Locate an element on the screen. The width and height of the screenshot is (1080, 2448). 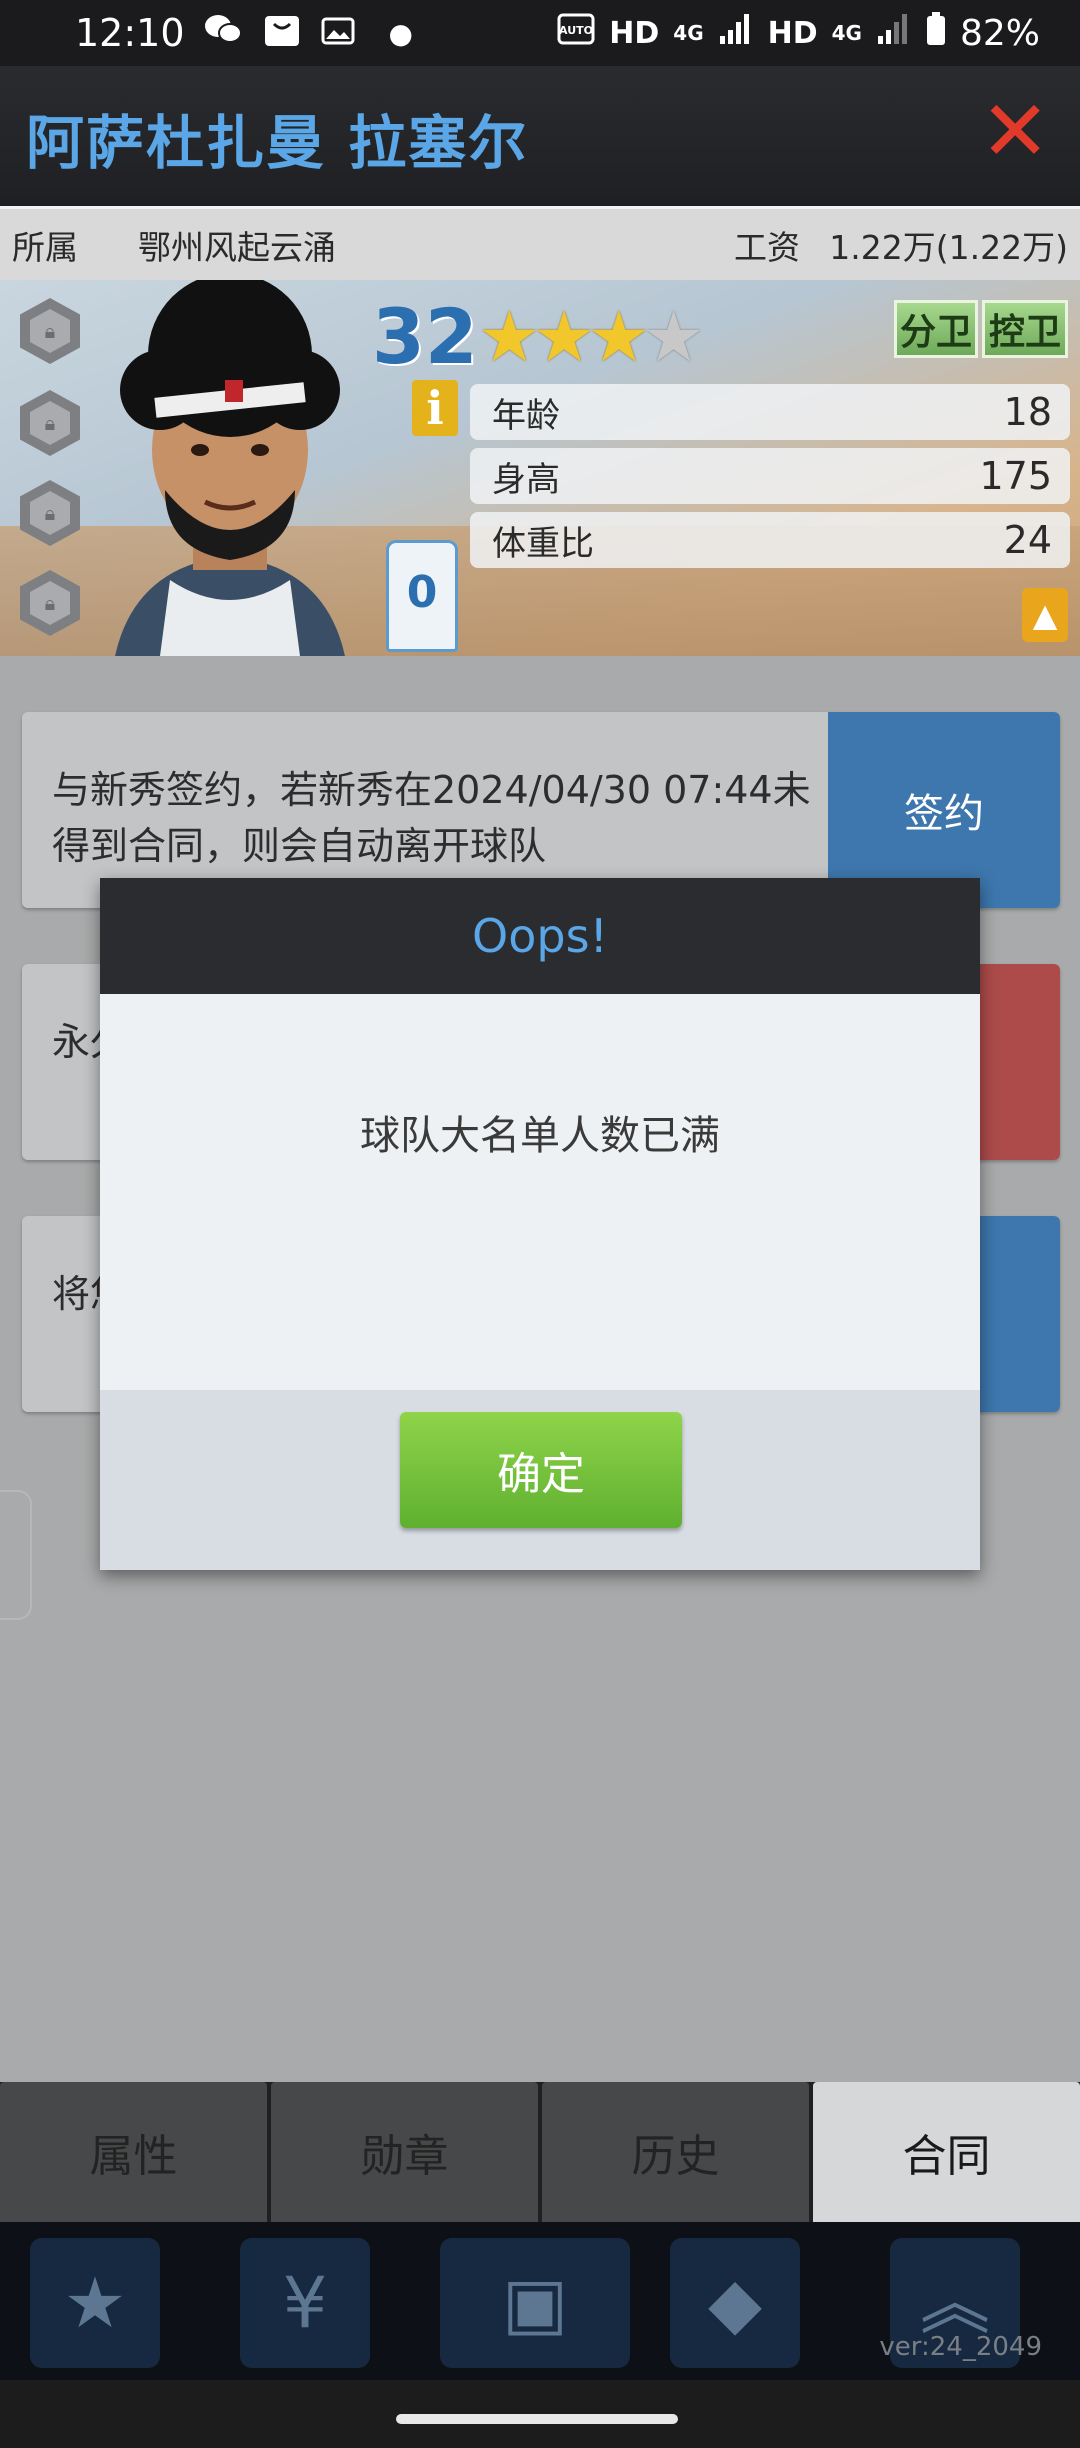
stat-value: 18 is located at coordinates (1027, 412).